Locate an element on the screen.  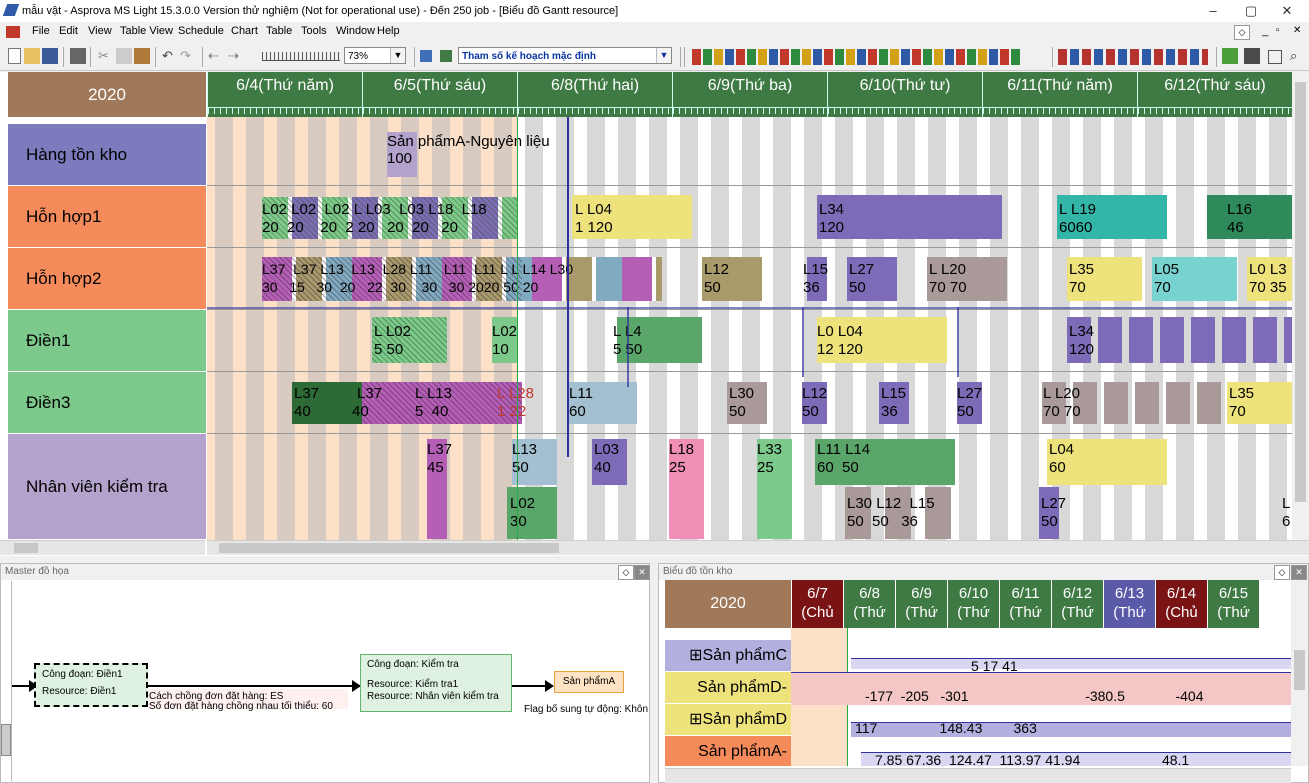
window-icon is located at coordinates (1275, 57).